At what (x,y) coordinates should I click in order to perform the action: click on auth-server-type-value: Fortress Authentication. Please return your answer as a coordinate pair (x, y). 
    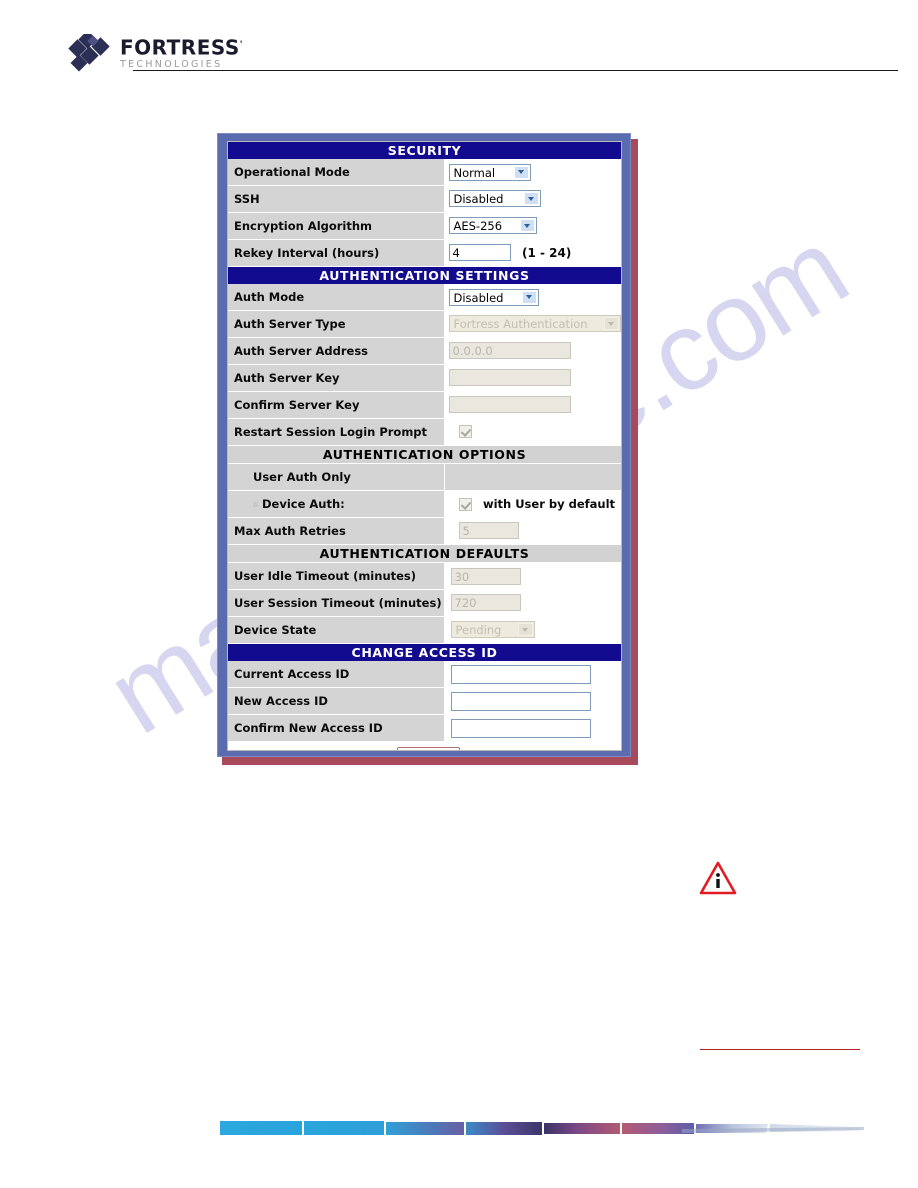
    Looking at the image, I should click on (520, 324).